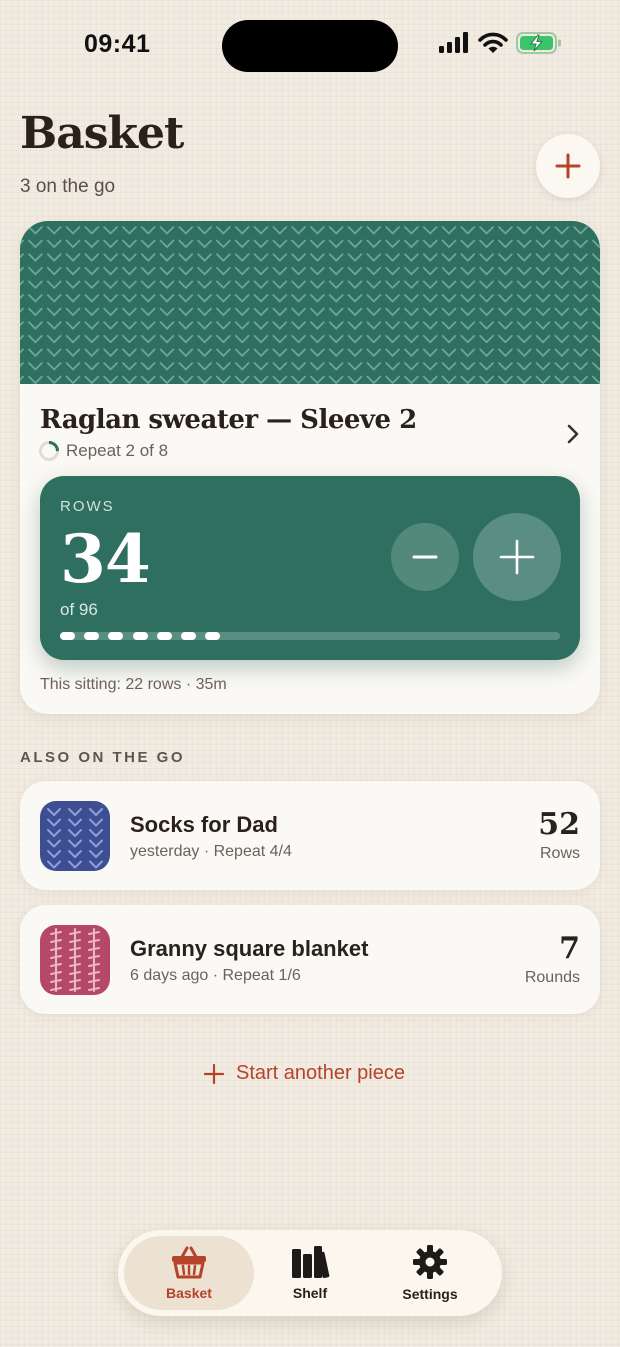  What do you see at coordinates (453, 42) in the screenshot?
I see `cellular-signal-icon` at bounding box center [453, 42].